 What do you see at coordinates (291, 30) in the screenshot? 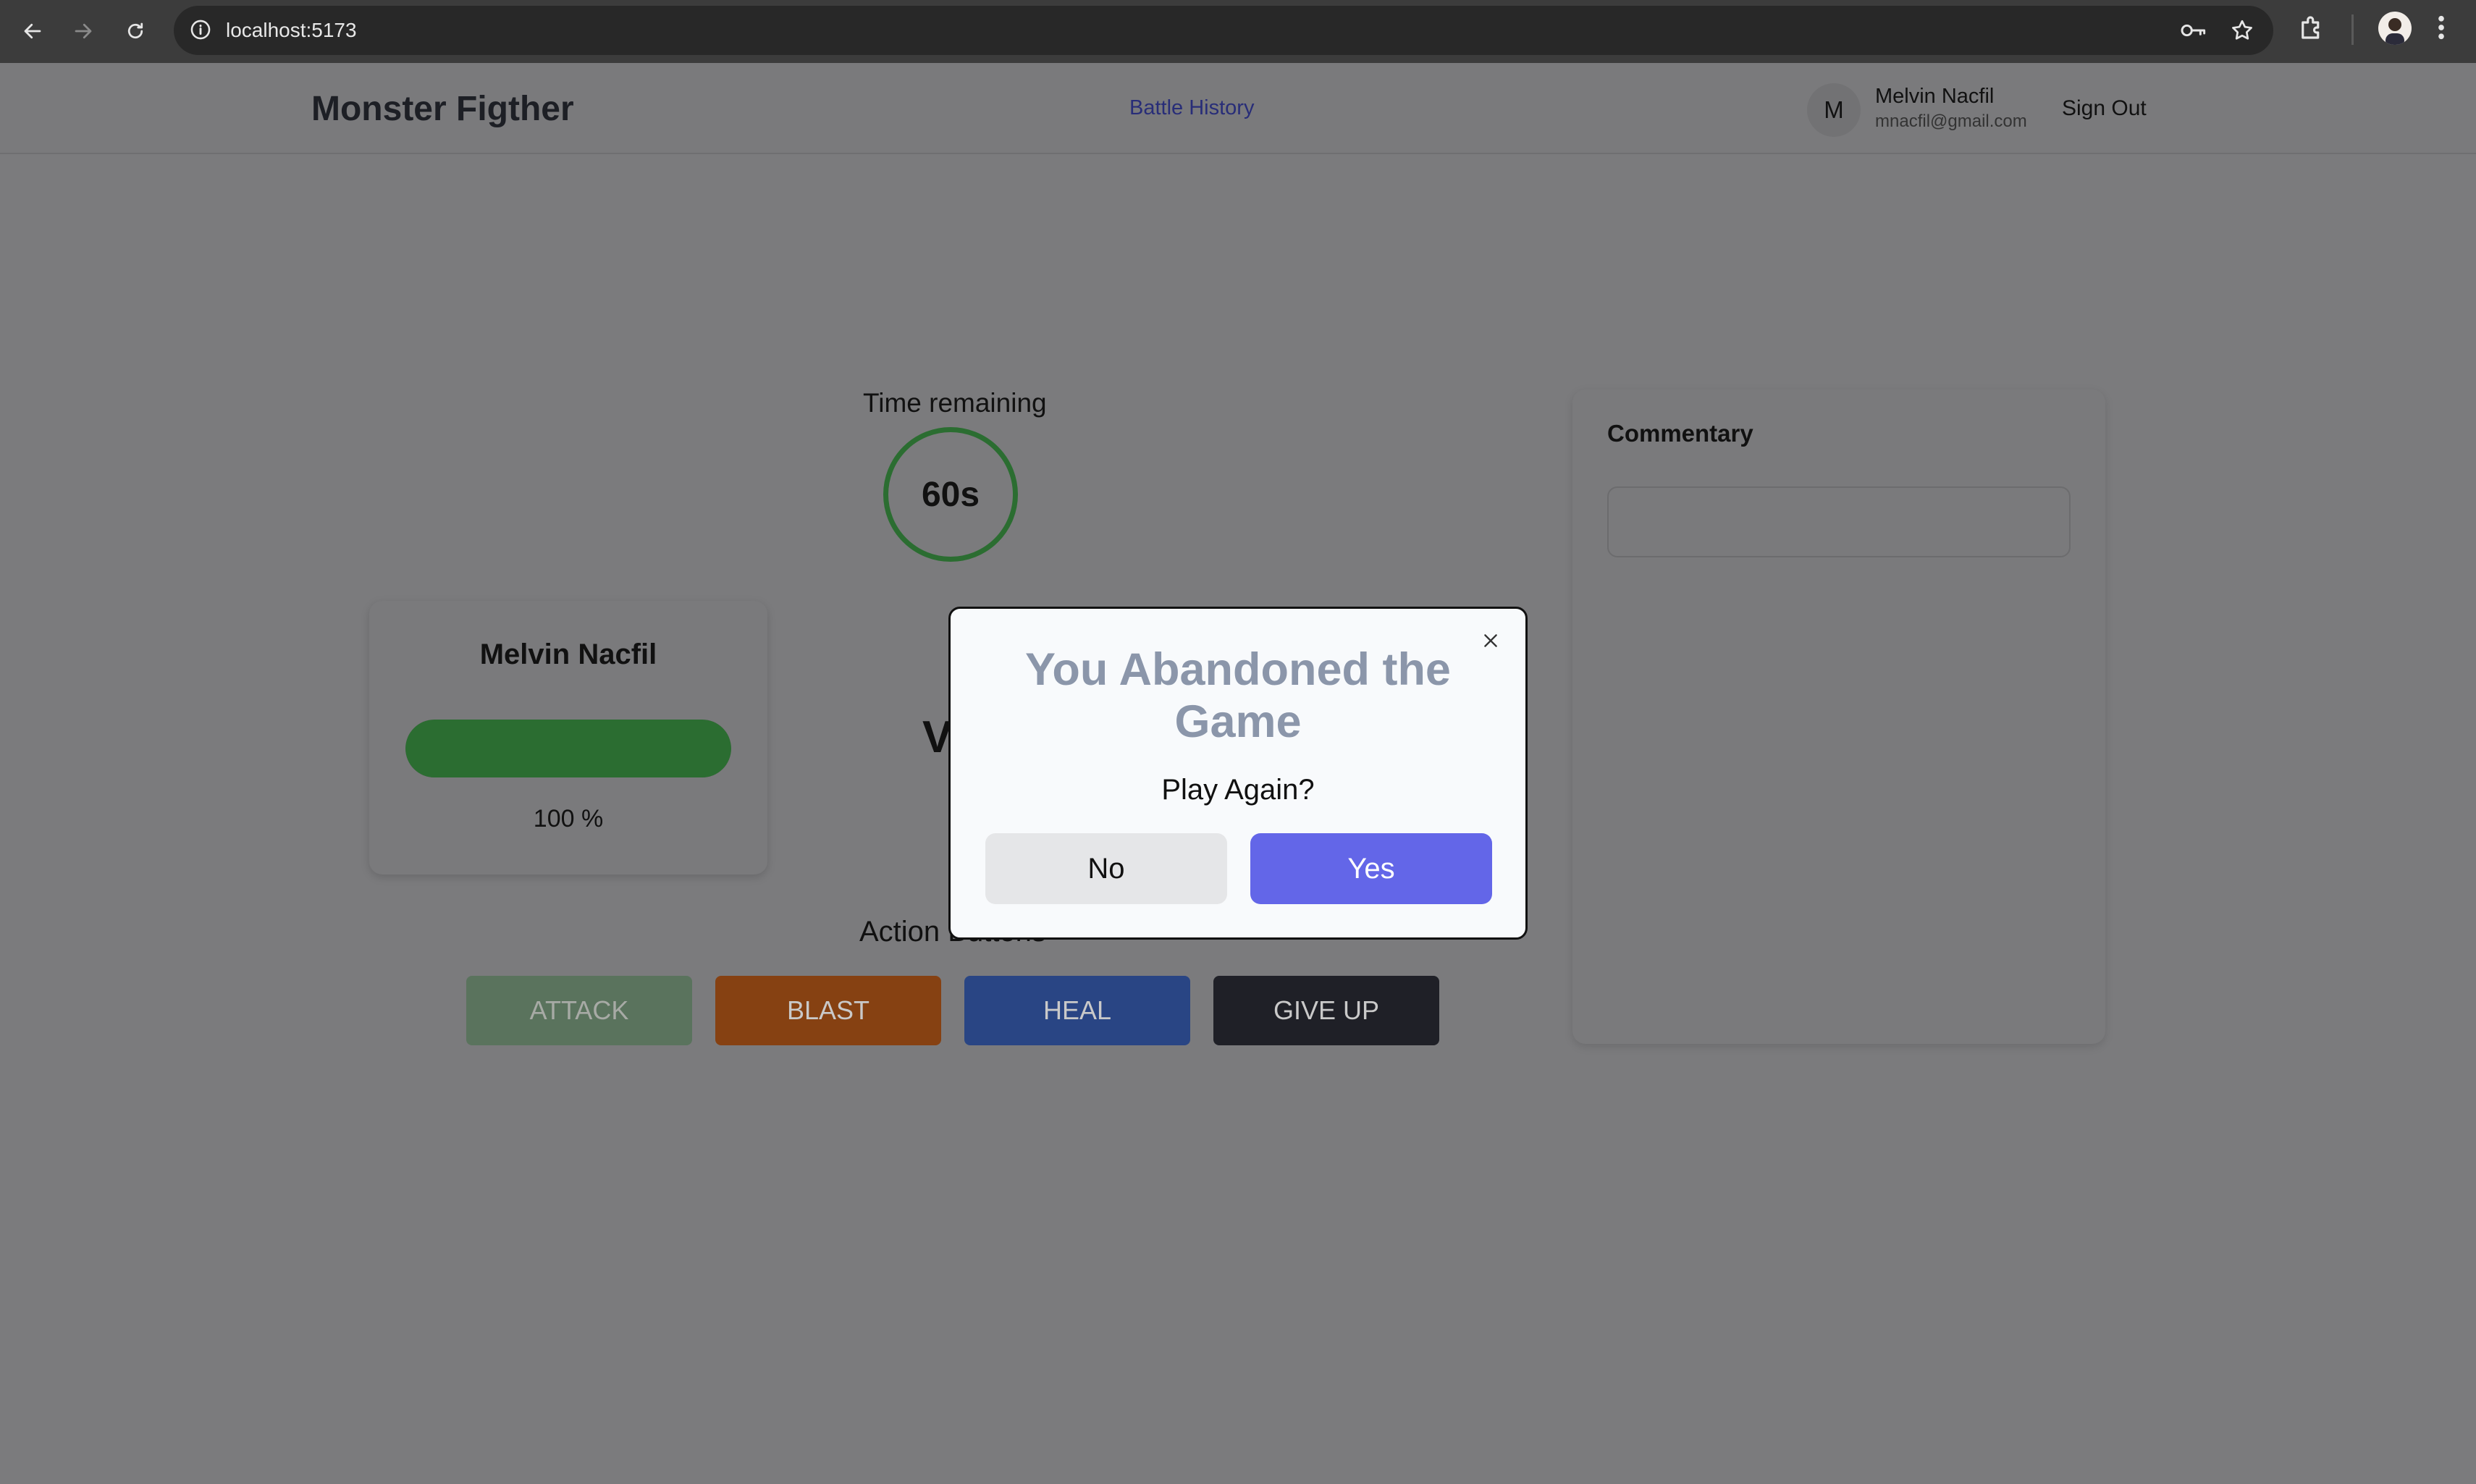
I see `url-text: localhost:5173` at bounding box center [291, 30].